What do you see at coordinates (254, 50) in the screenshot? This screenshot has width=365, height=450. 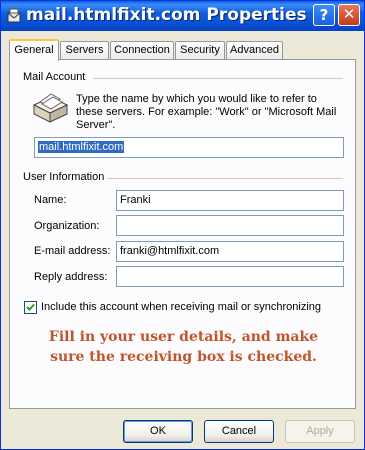 I see `tab-advanced: Advanced` at bounding box center [254, 50].